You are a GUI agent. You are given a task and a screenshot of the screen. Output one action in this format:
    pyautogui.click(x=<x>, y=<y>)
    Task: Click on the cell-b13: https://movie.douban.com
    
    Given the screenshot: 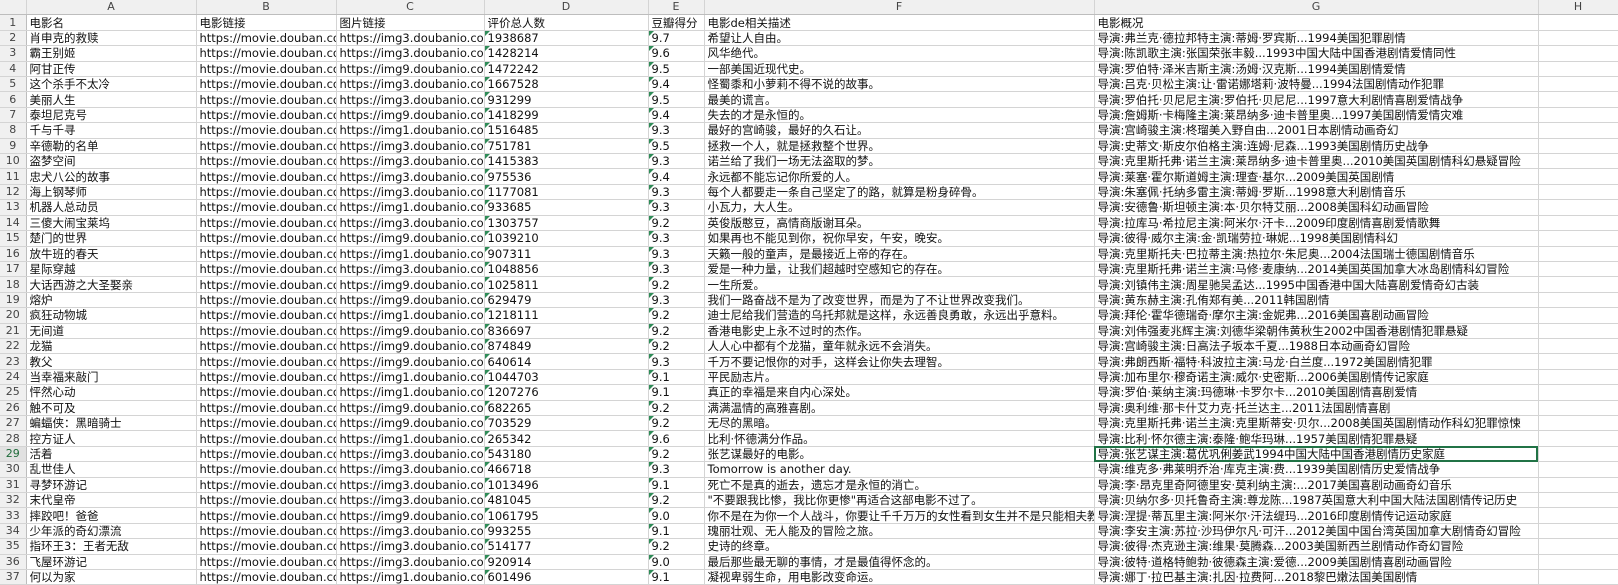 What is the action you would take?
    pyautogui.click(x=266, y=207)
    